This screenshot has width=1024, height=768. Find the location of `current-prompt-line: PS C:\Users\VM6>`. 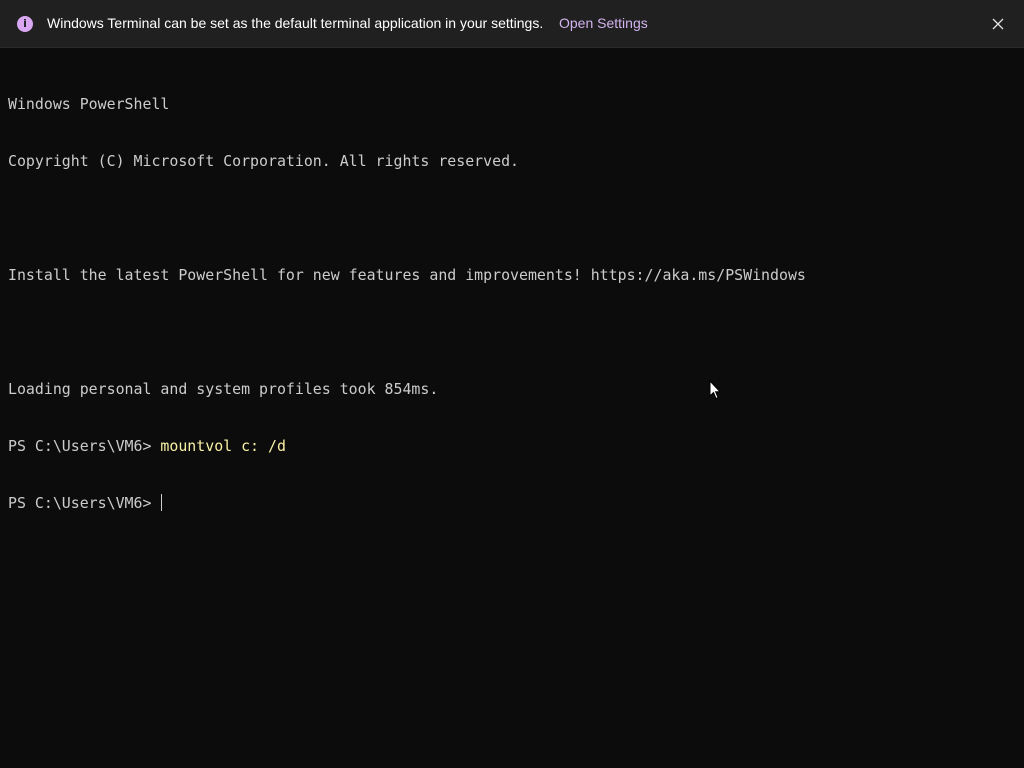

current-prompt-line: PS C:\Users\VM6> is located at coordinates (512, 503).